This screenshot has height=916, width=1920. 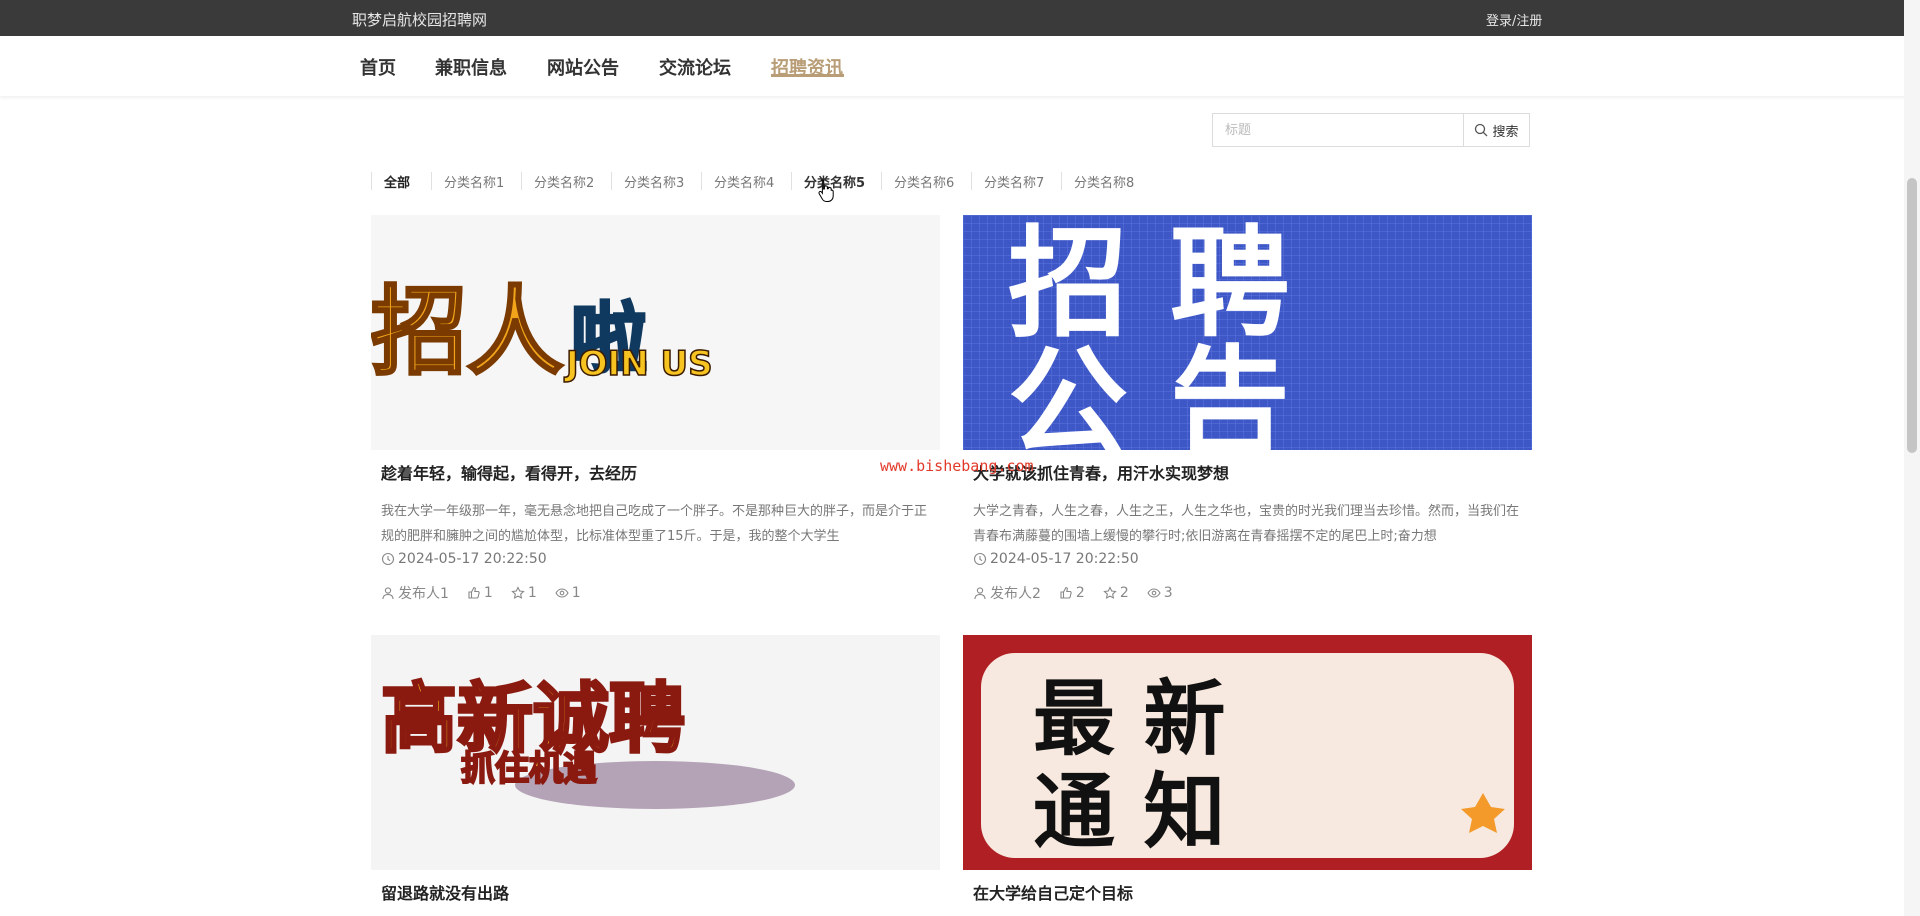 What do you see at coordinates (467, 332) in the screenshot?
I see `image-text-zhaoren: 招人` at bounding box center [467, 332].